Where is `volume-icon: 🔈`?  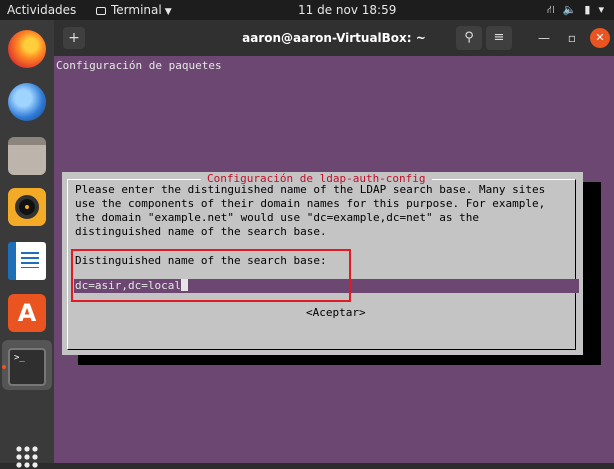 volume-icon: 🔈 is located at coordinates (569, 9).